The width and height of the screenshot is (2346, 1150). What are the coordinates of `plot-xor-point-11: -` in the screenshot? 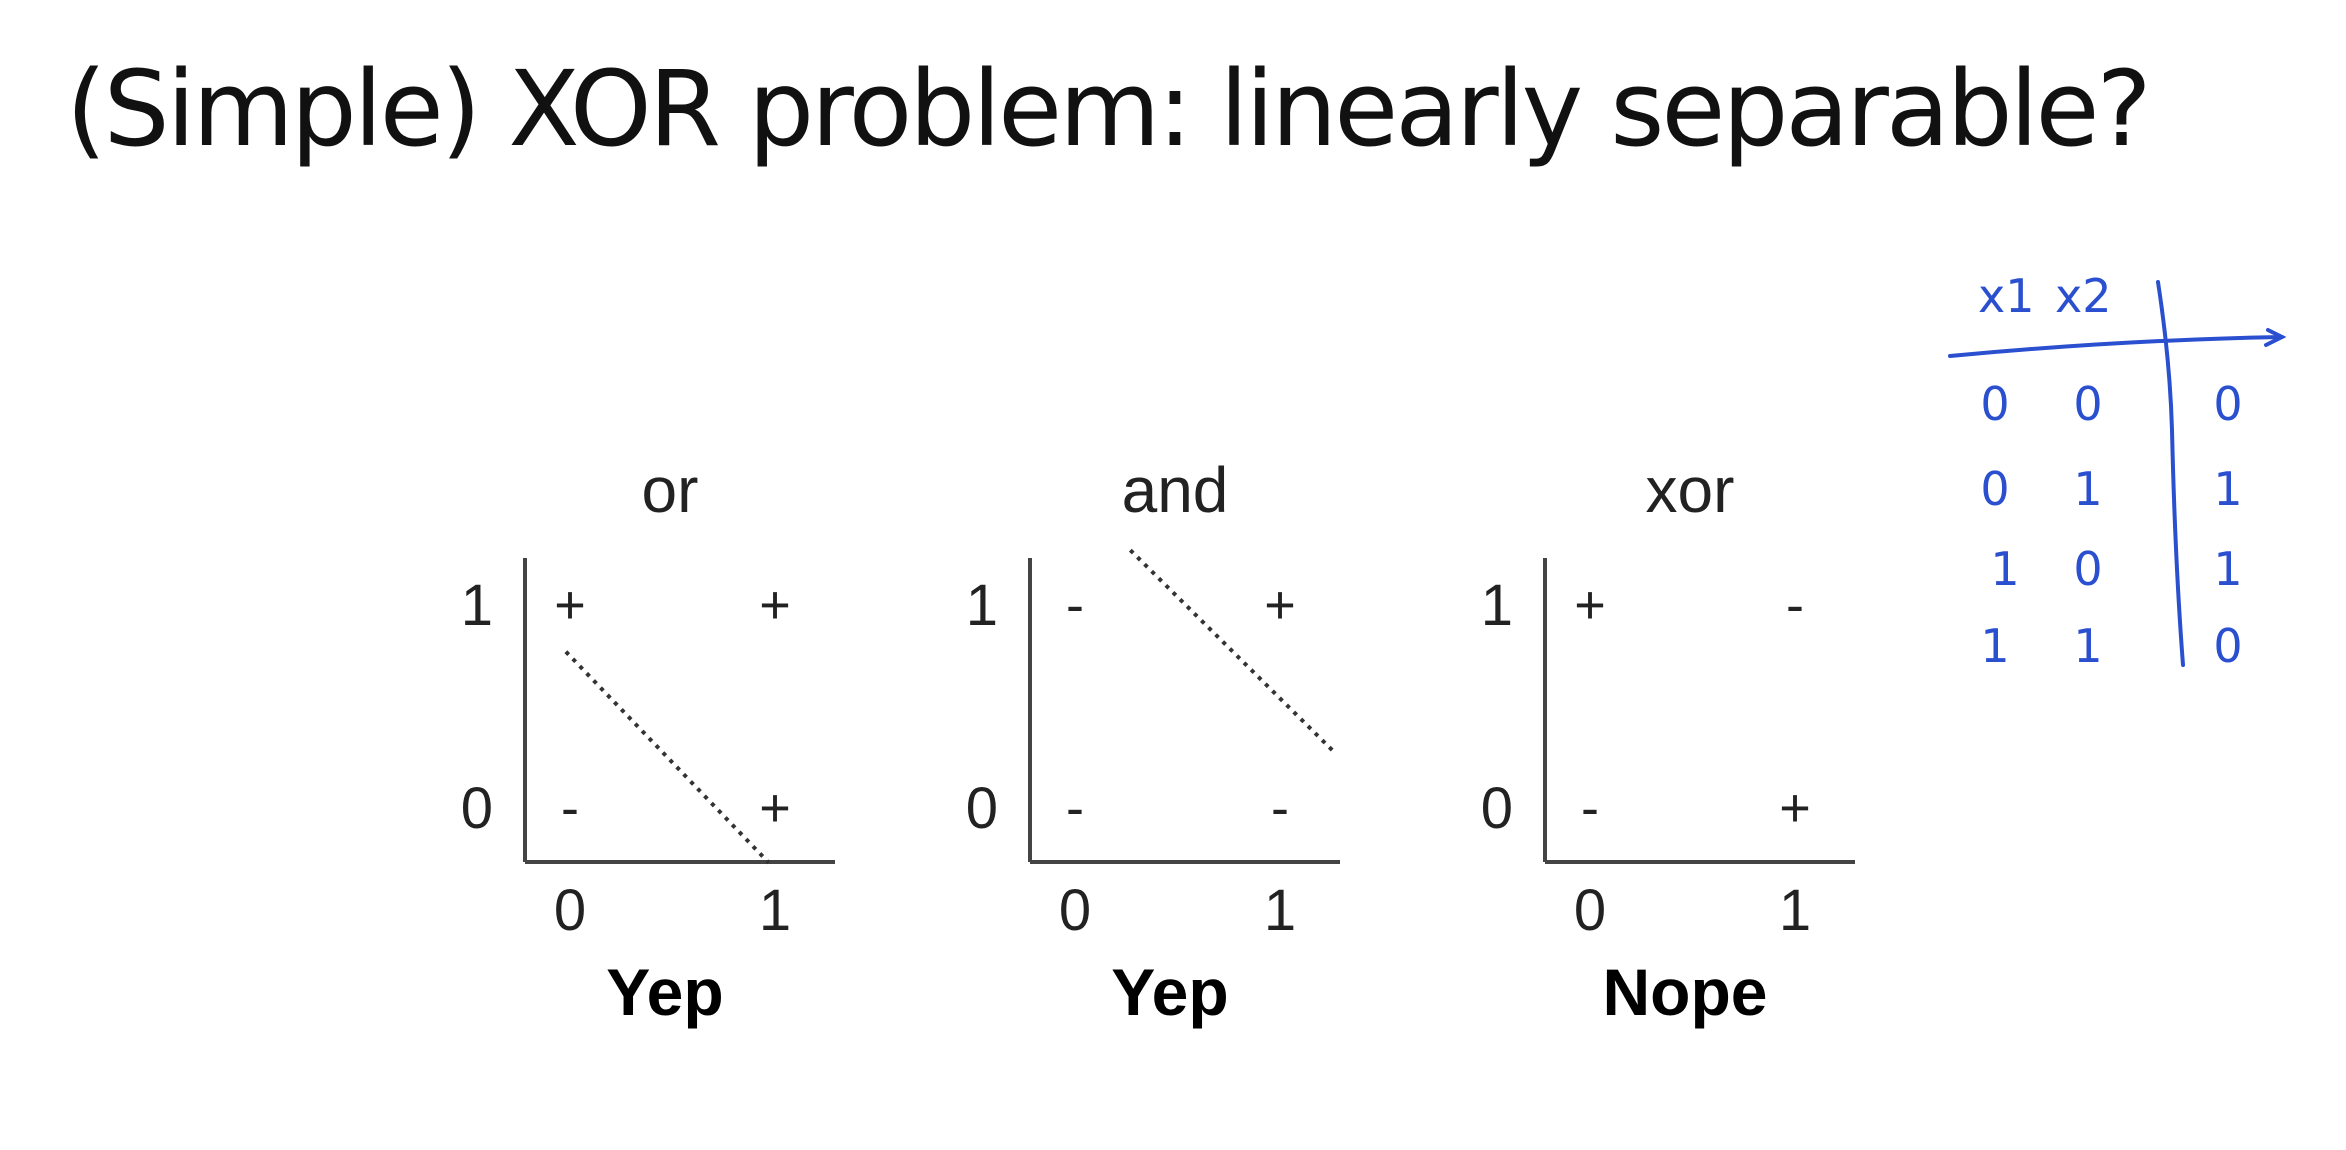 It's located at (1795, 605).